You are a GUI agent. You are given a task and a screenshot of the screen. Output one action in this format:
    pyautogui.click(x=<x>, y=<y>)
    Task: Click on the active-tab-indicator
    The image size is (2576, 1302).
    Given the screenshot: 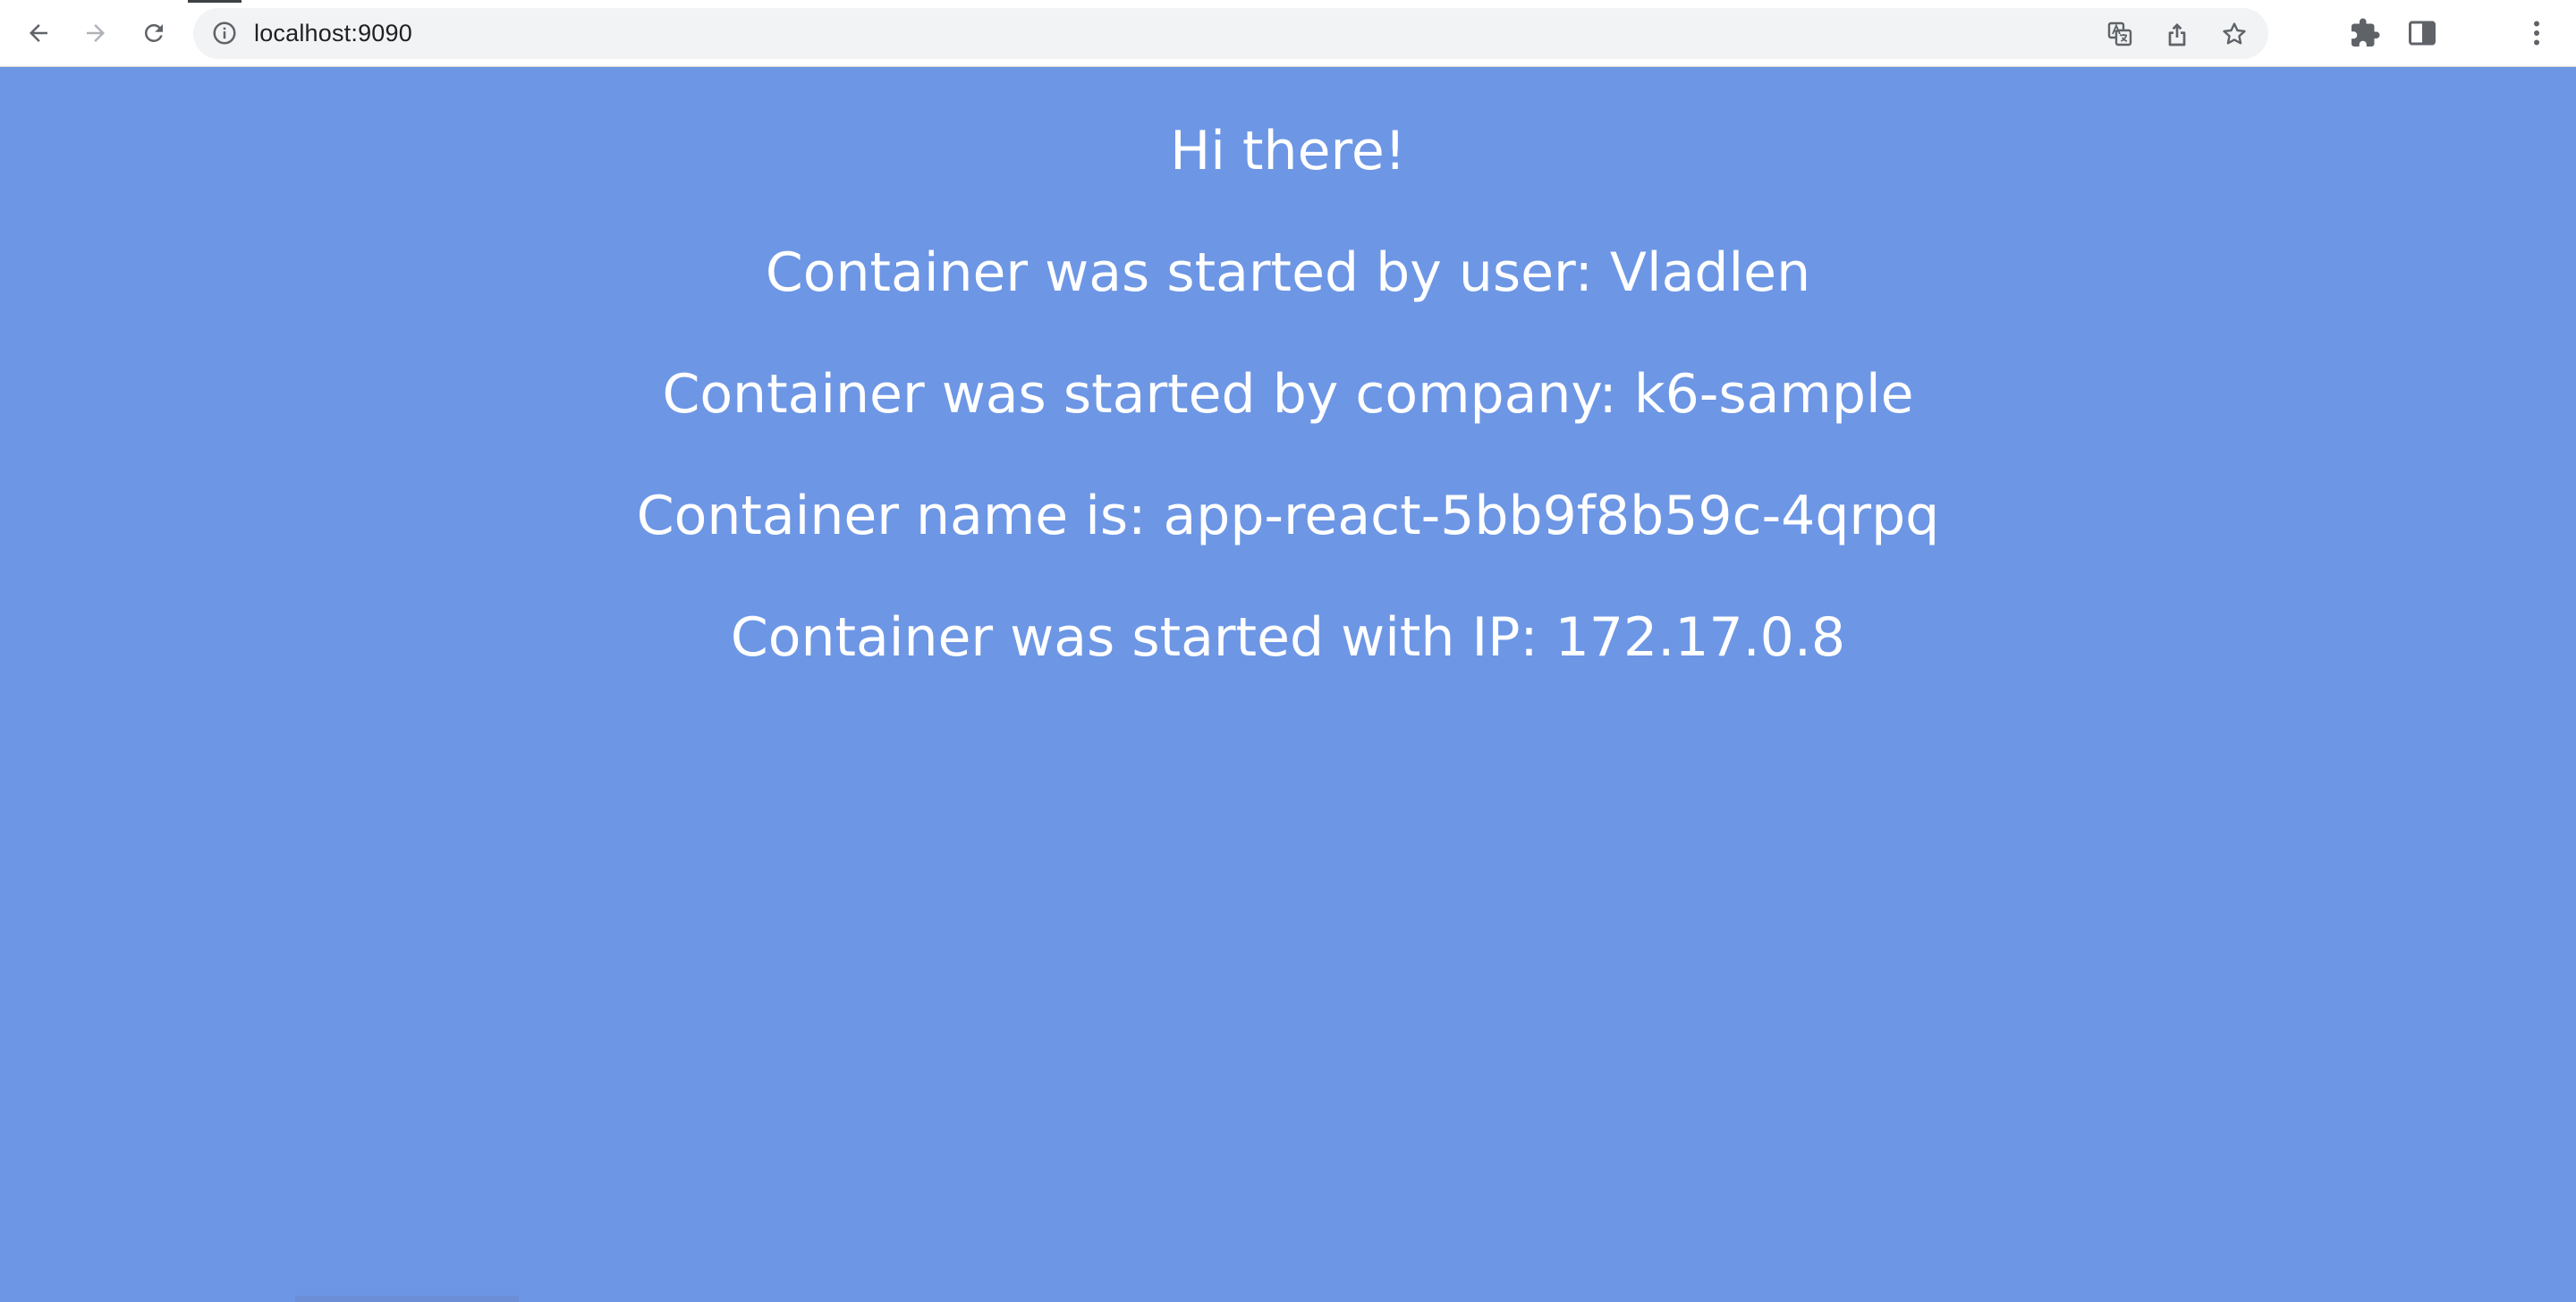 What is the action you would take?
    pyautogui.click(x=215, y=1)
    